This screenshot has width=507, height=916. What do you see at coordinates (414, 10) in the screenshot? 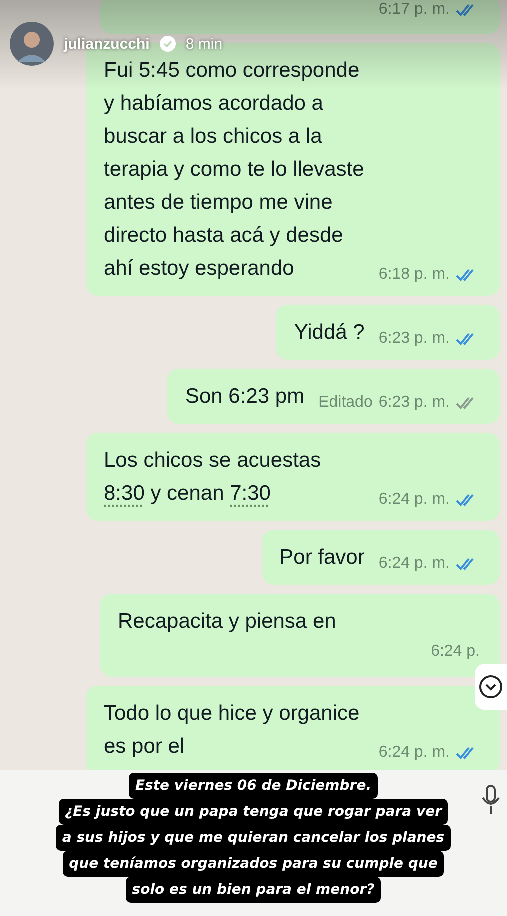
I see `message-time: 6:17 p. m.` at bounding box center [414, 10].